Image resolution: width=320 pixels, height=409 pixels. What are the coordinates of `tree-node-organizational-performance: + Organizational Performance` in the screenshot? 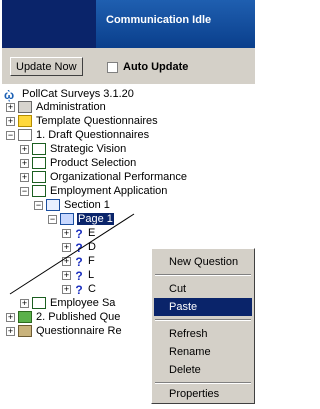 It's located at (104, 177).